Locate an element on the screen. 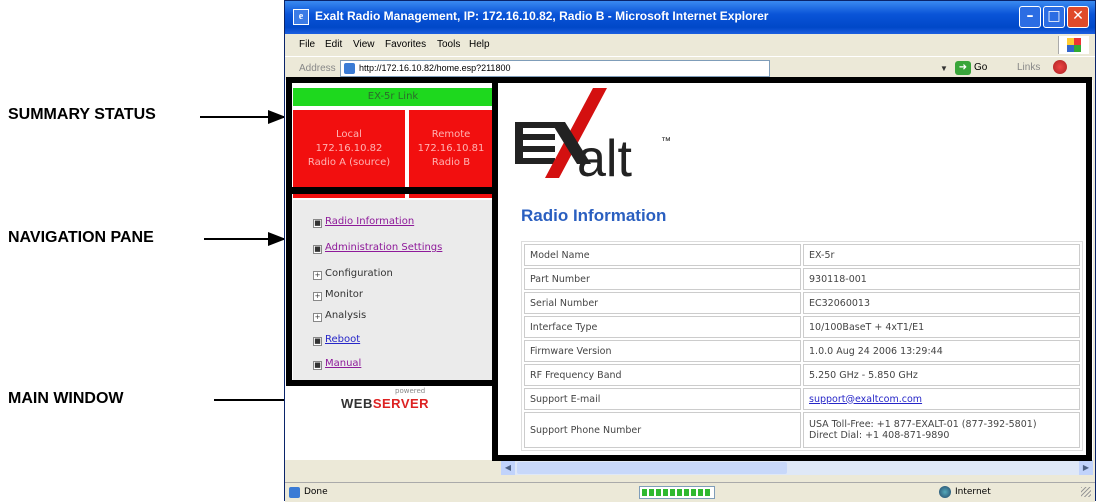 This screenshot has height=502, width=1096. minimize-button: – is located at coordinates (1030, 17).